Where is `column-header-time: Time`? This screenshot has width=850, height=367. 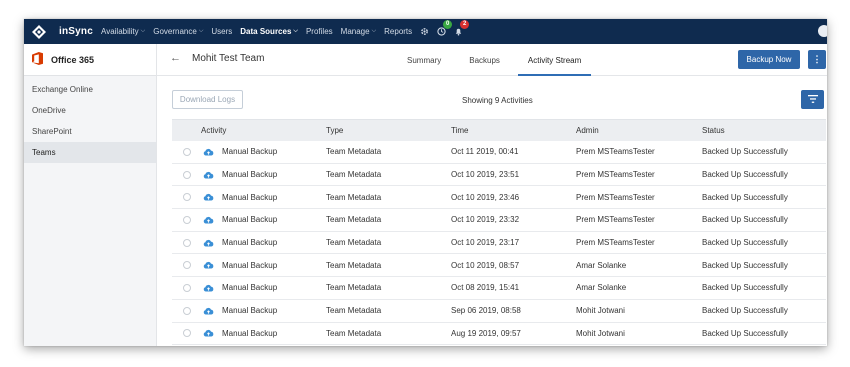
column-header-time: Time is located at coordinates (513, 130).